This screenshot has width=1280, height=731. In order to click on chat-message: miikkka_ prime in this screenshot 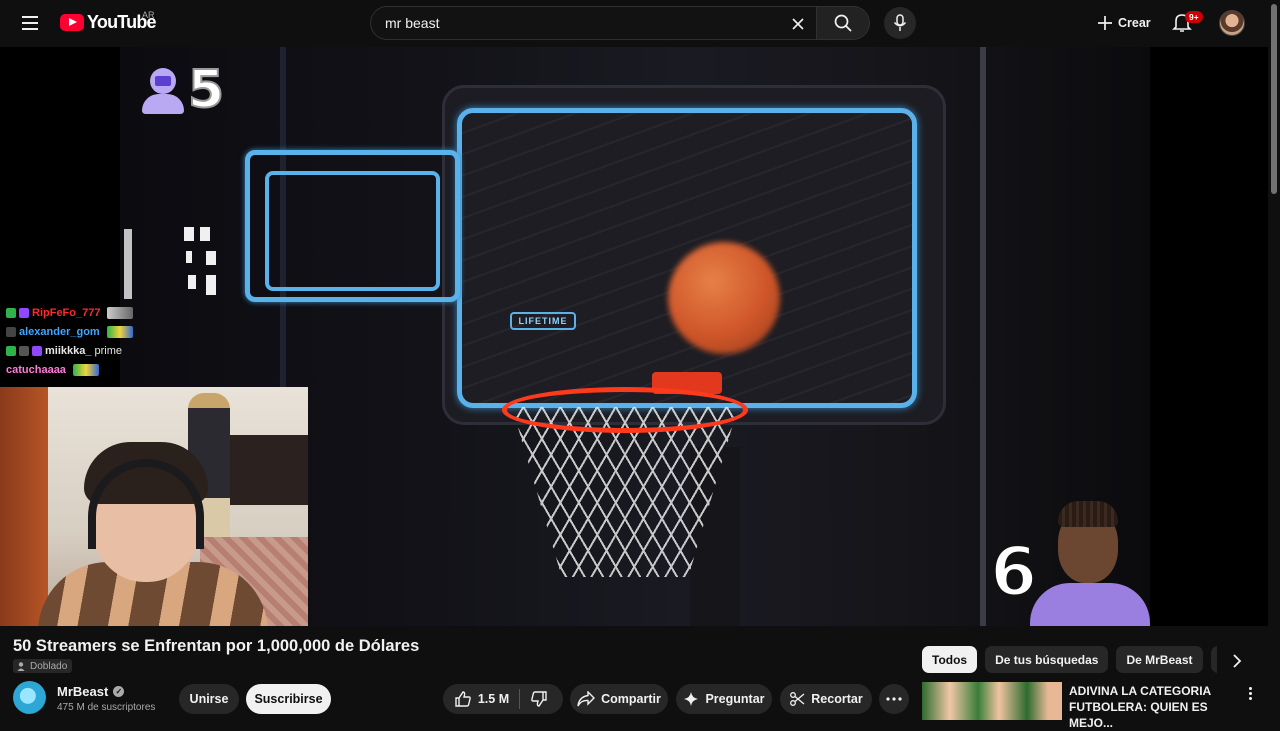, I will do `click(75, 350)`.